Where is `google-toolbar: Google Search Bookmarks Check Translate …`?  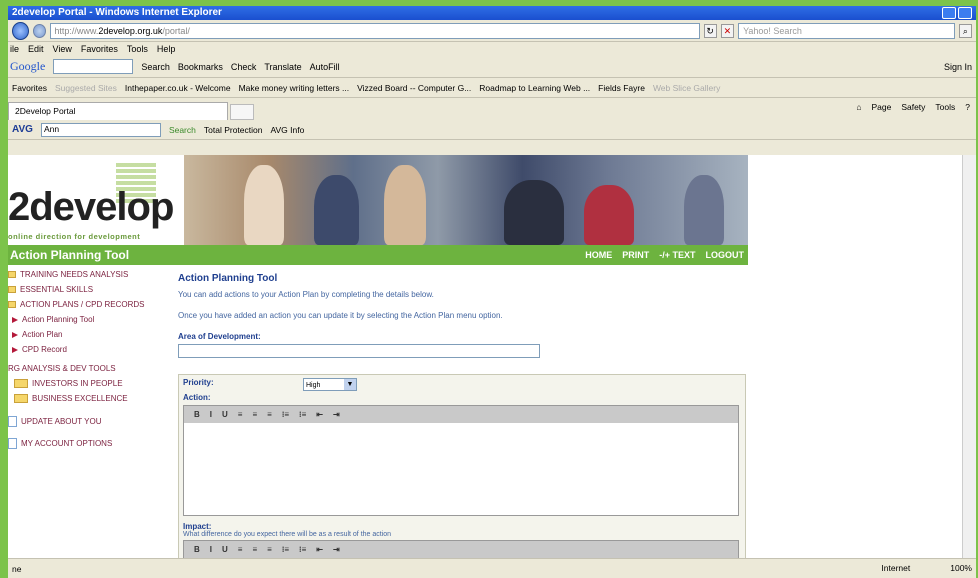
google-toolbar: Google Search Bookmarks Check Translate … is located at coordinates (492, 67).